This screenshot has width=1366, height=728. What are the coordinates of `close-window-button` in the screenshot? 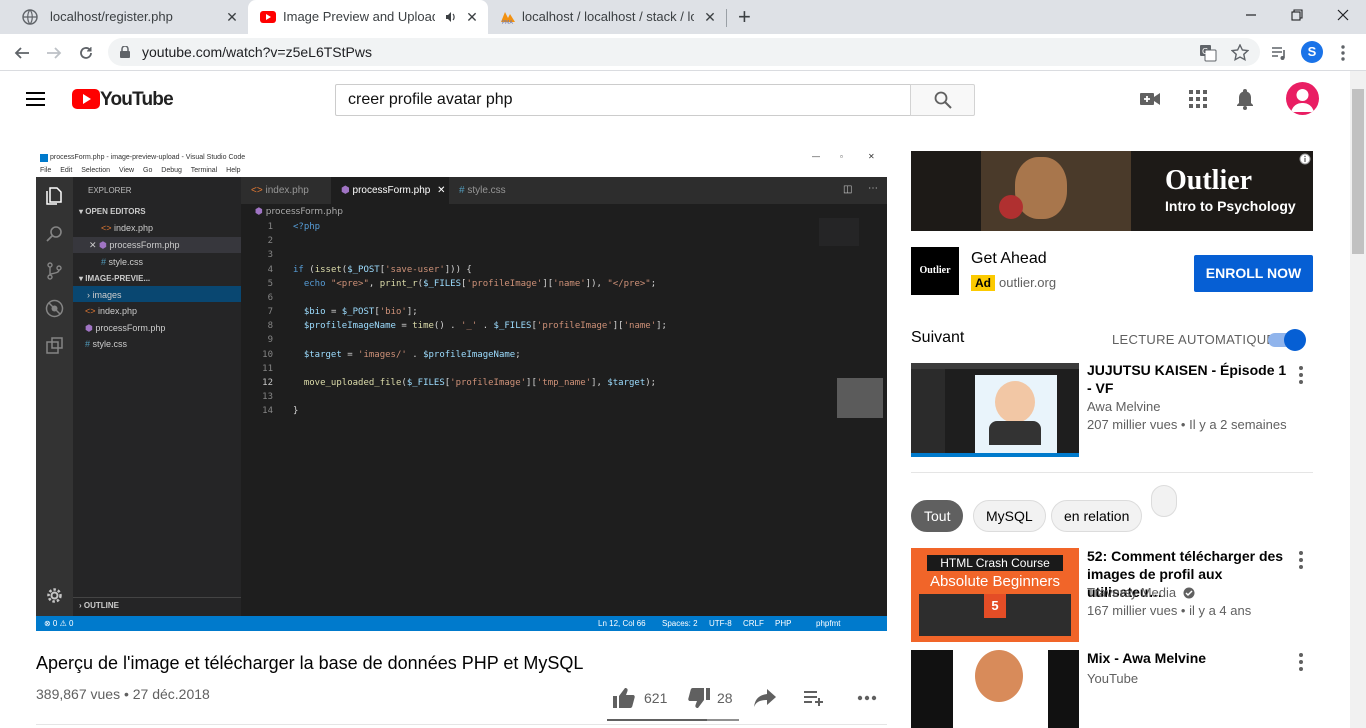 It's located at (1343, 15).